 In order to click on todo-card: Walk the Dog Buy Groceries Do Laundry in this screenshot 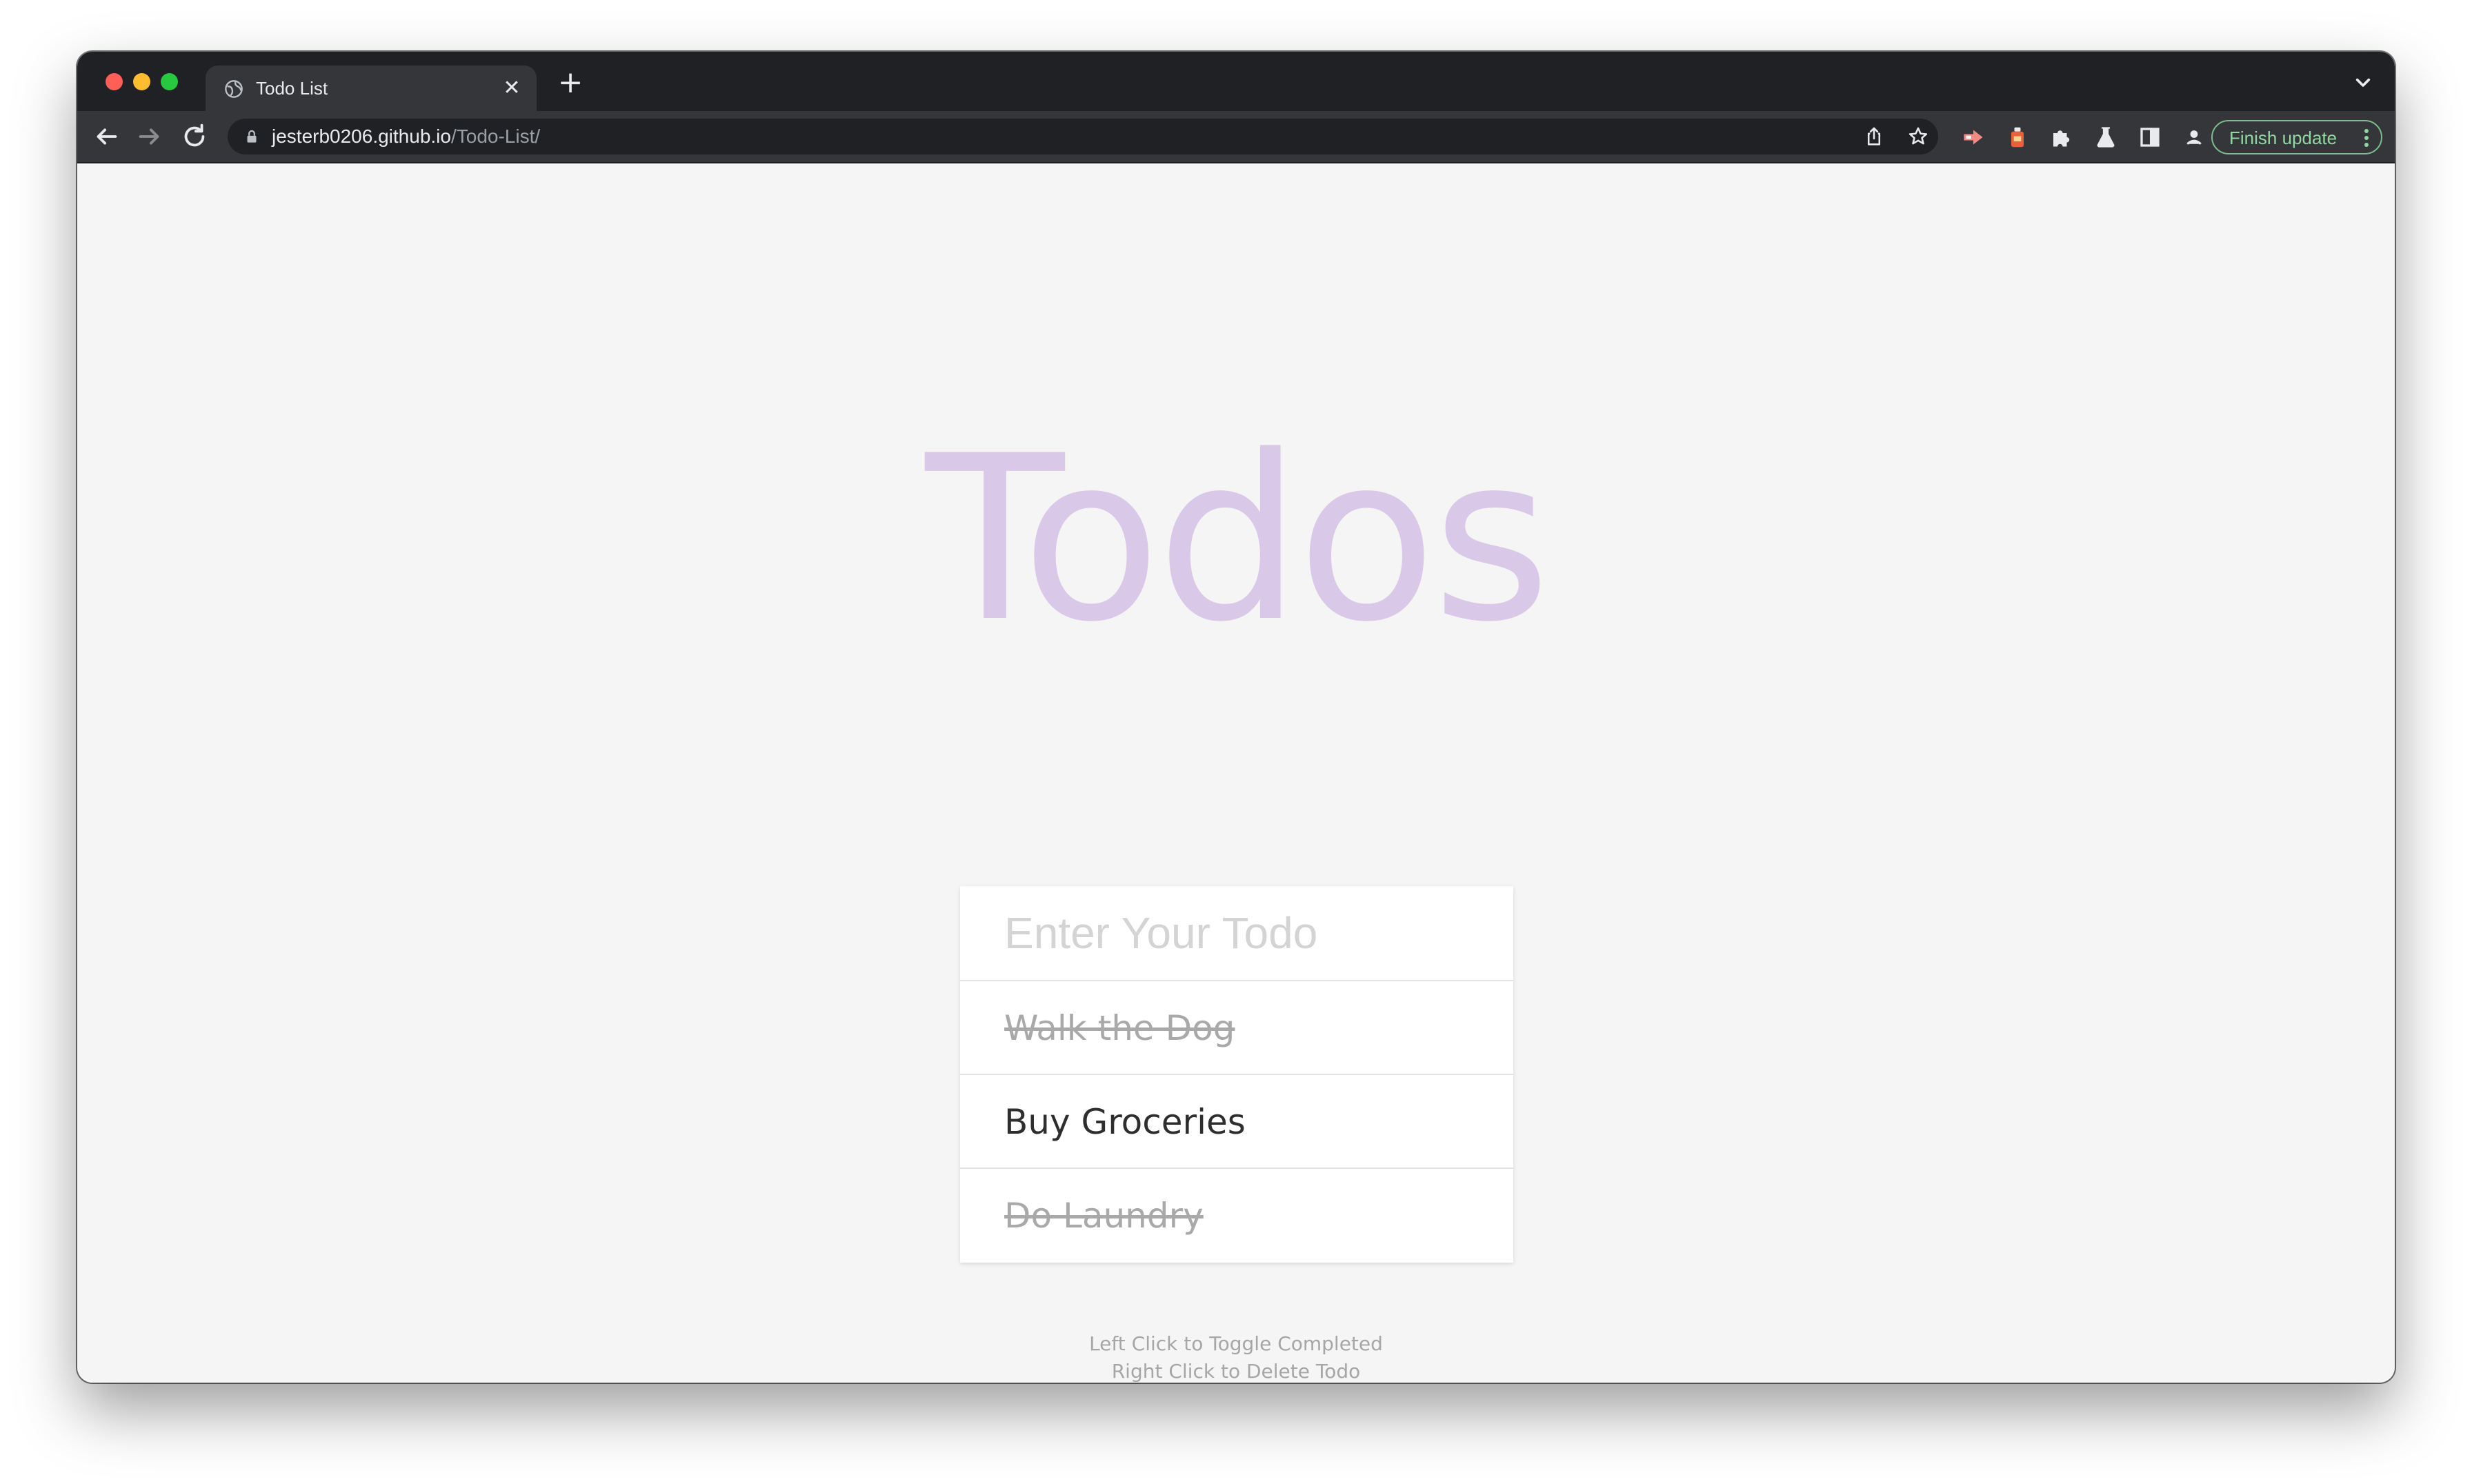, I will do `click(1237, 1074)`.